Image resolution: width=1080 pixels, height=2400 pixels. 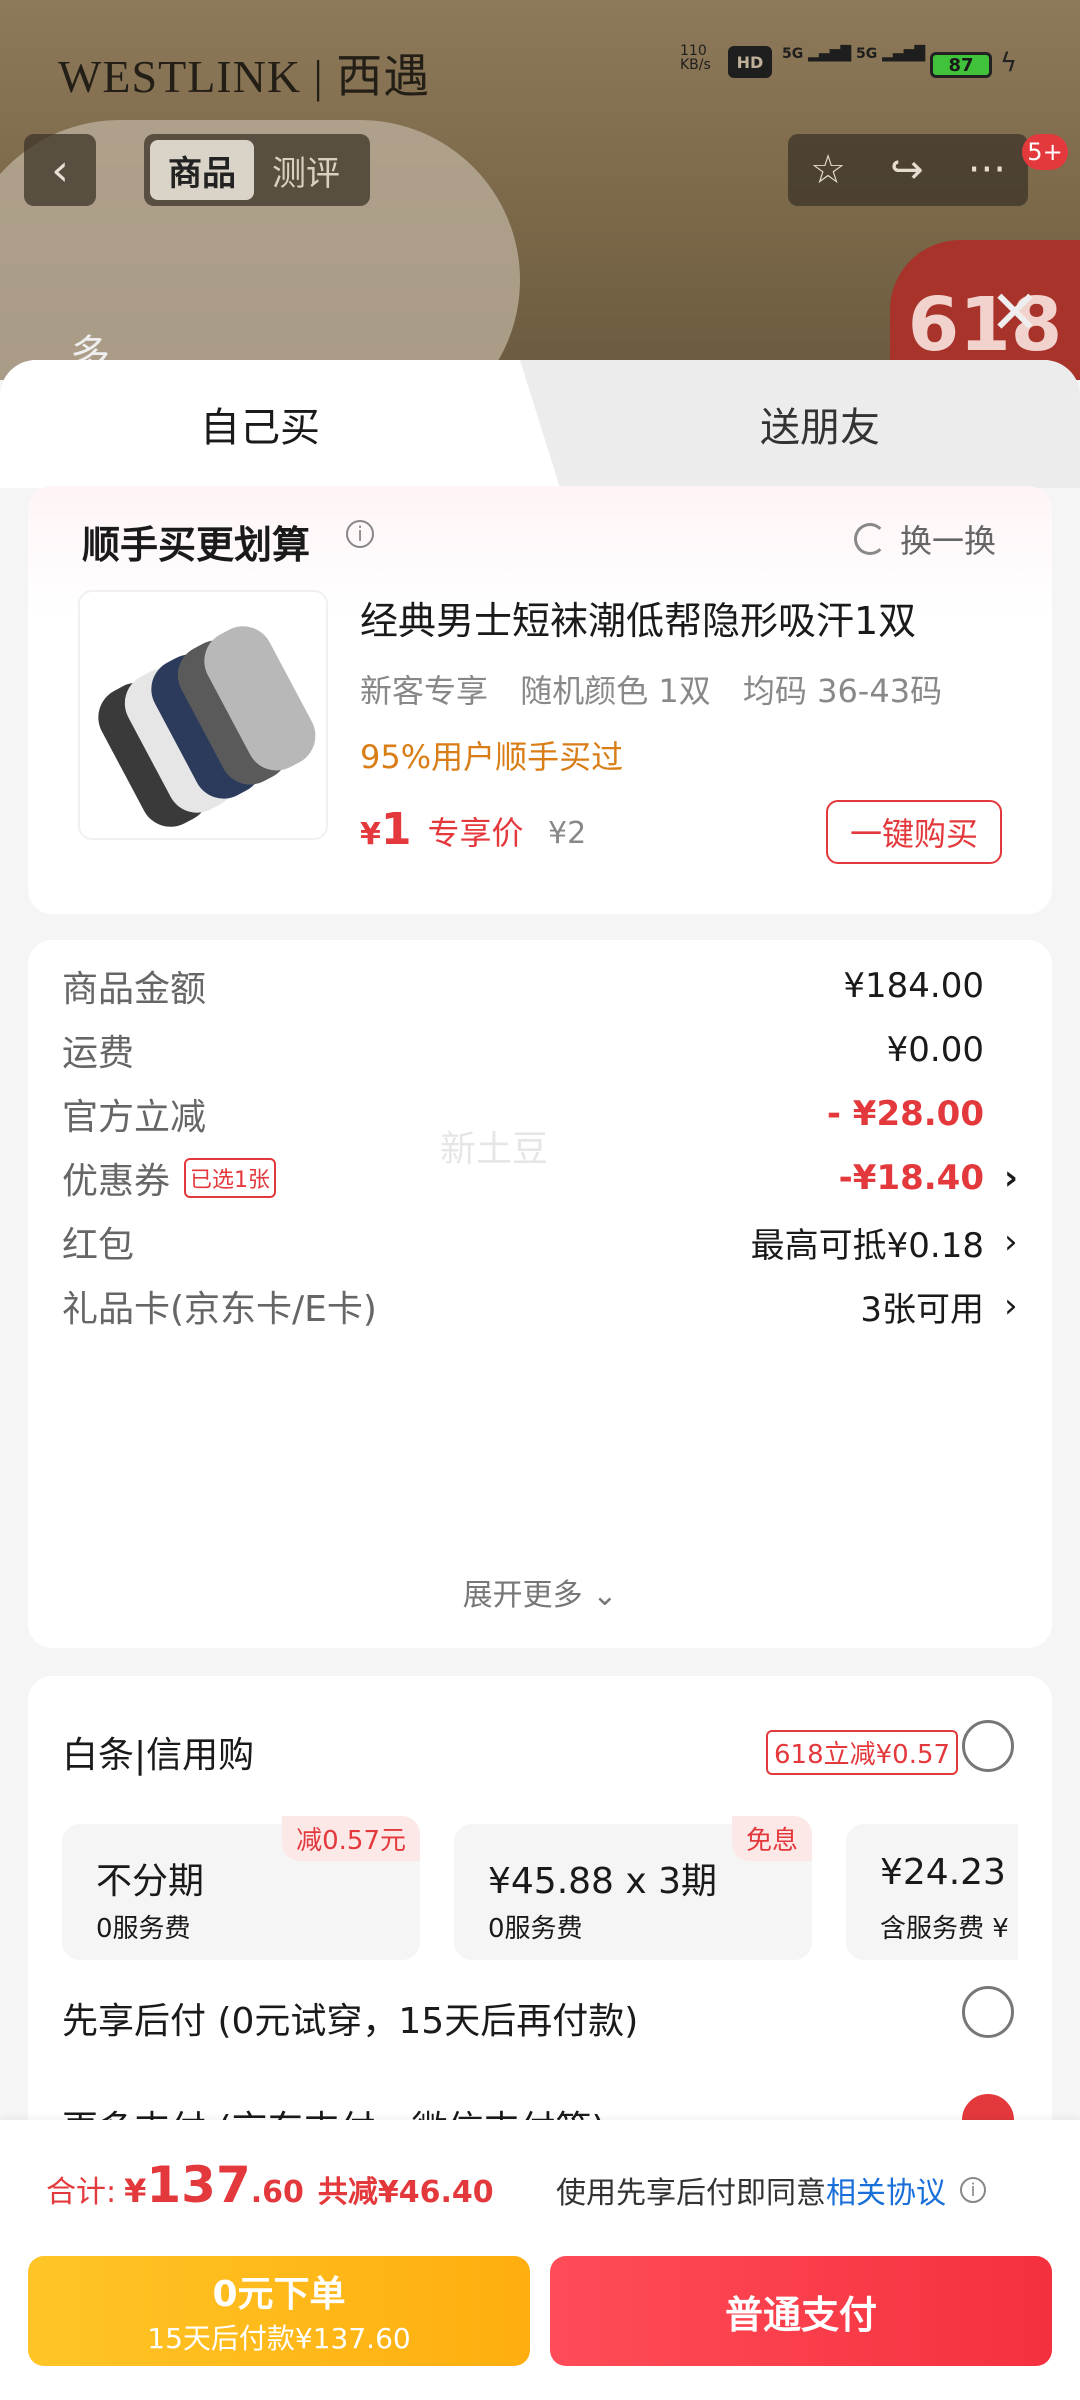 What do you see at coordinates (219, 1309) in the screenshot?
I see `row-label: 礼品卡(京东卡/E卡)` at bounding box center [219, 1309].